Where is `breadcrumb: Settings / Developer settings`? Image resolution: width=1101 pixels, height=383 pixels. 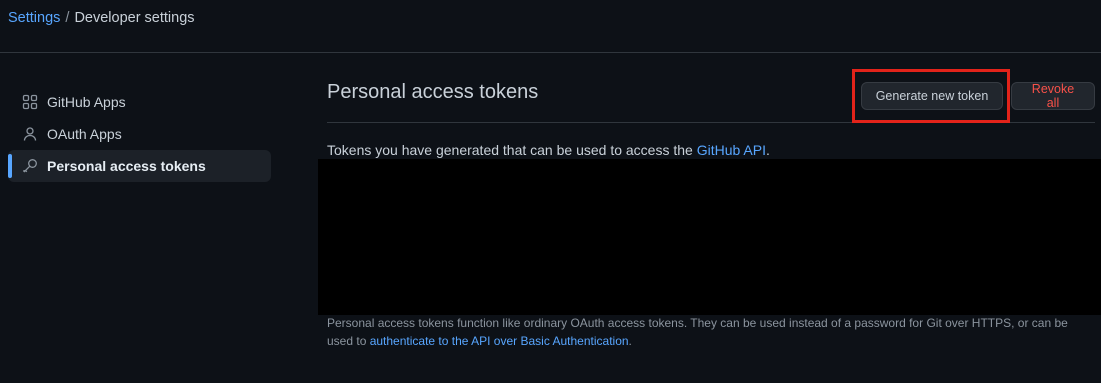 breadcrumb: Settings / Developer settings is located at coordinates (101, 18).